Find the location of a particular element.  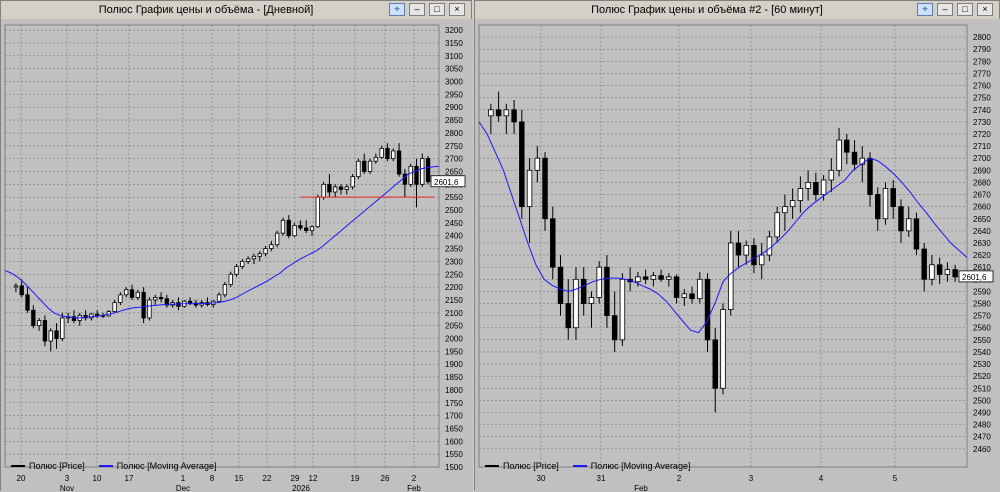

y-tick-label: 2050 is located at coordinates (454, 326).